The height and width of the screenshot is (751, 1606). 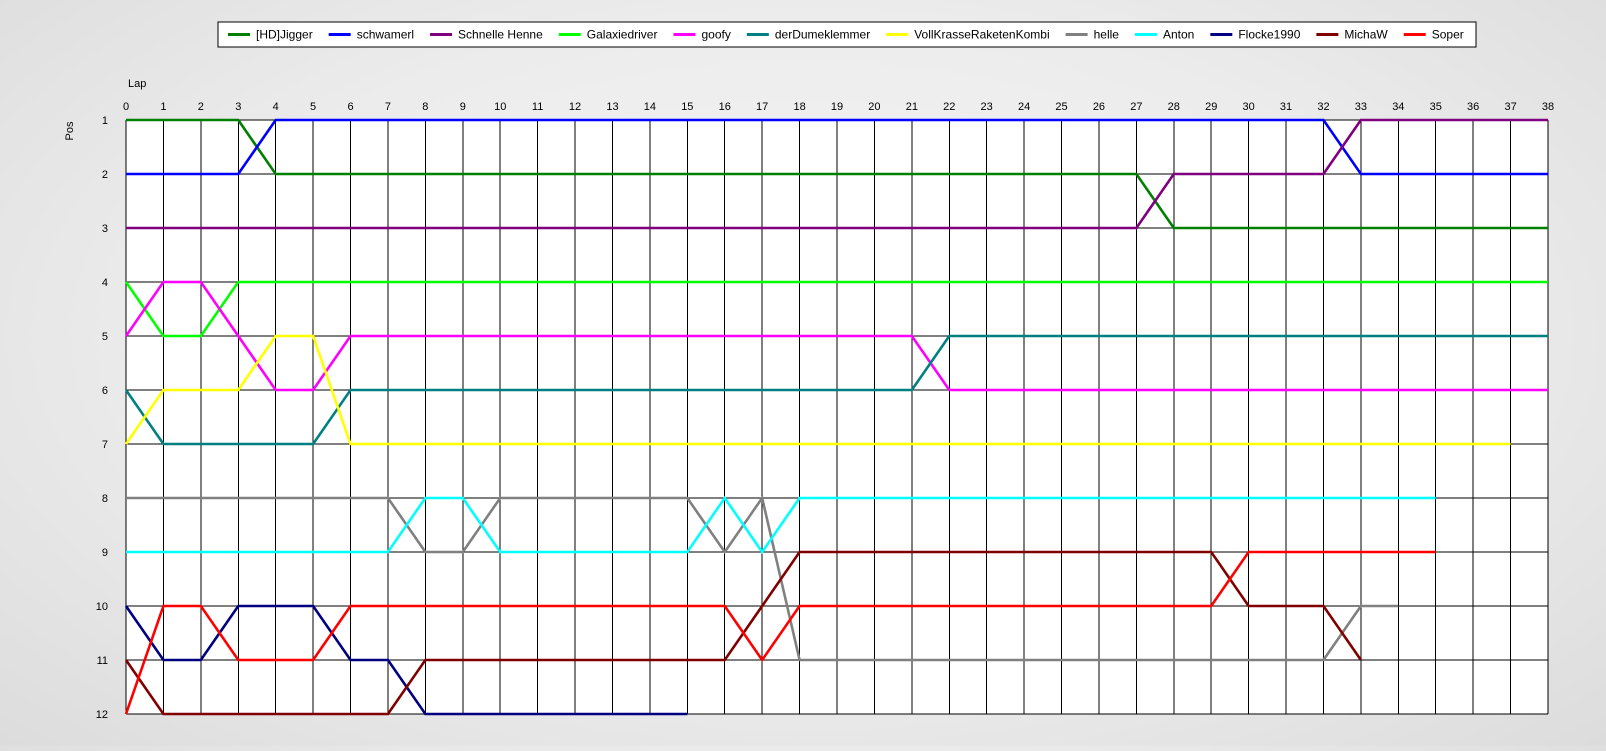 I want to click on x-tick-label: 17, so click(x=762, y=107).